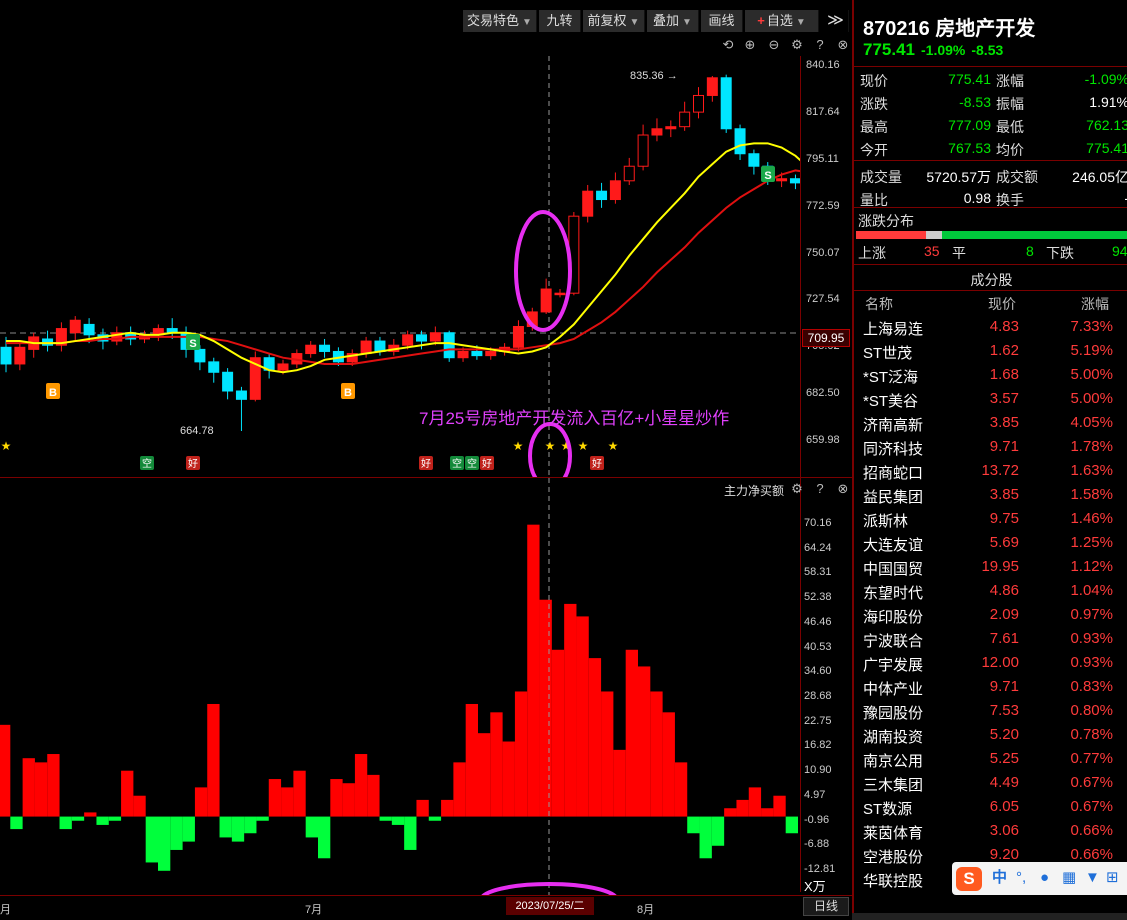  I want to click on change-cell: 1.63%, so click(1091, 470).